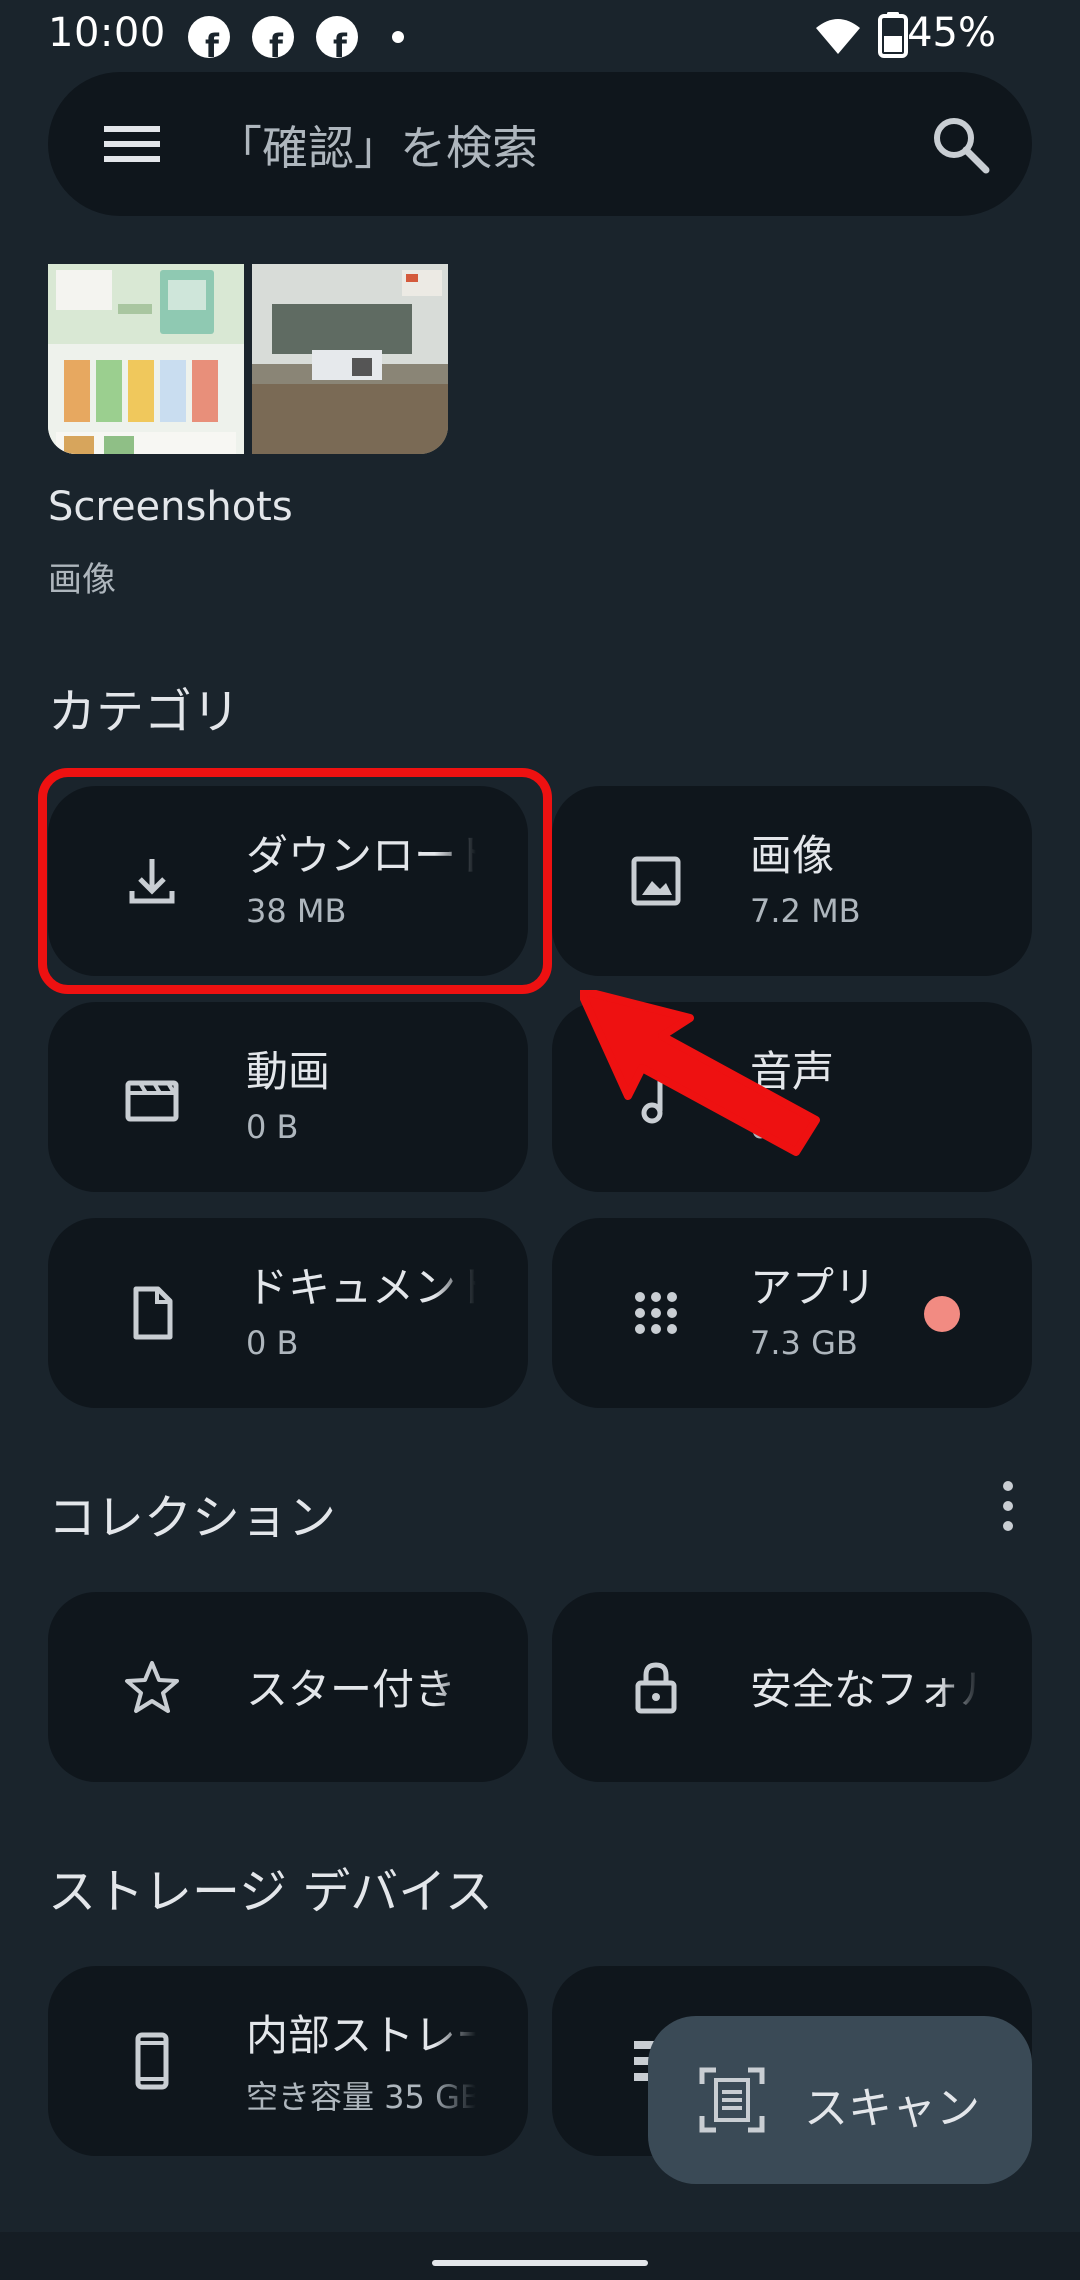 The height and width of the screenshot is (2280, 1080). What do you see at coordinates (361, 2097) in the screenshot?
I see `storage-free-space: 空き容量 35 GB` at bounding box center [361, 2097].